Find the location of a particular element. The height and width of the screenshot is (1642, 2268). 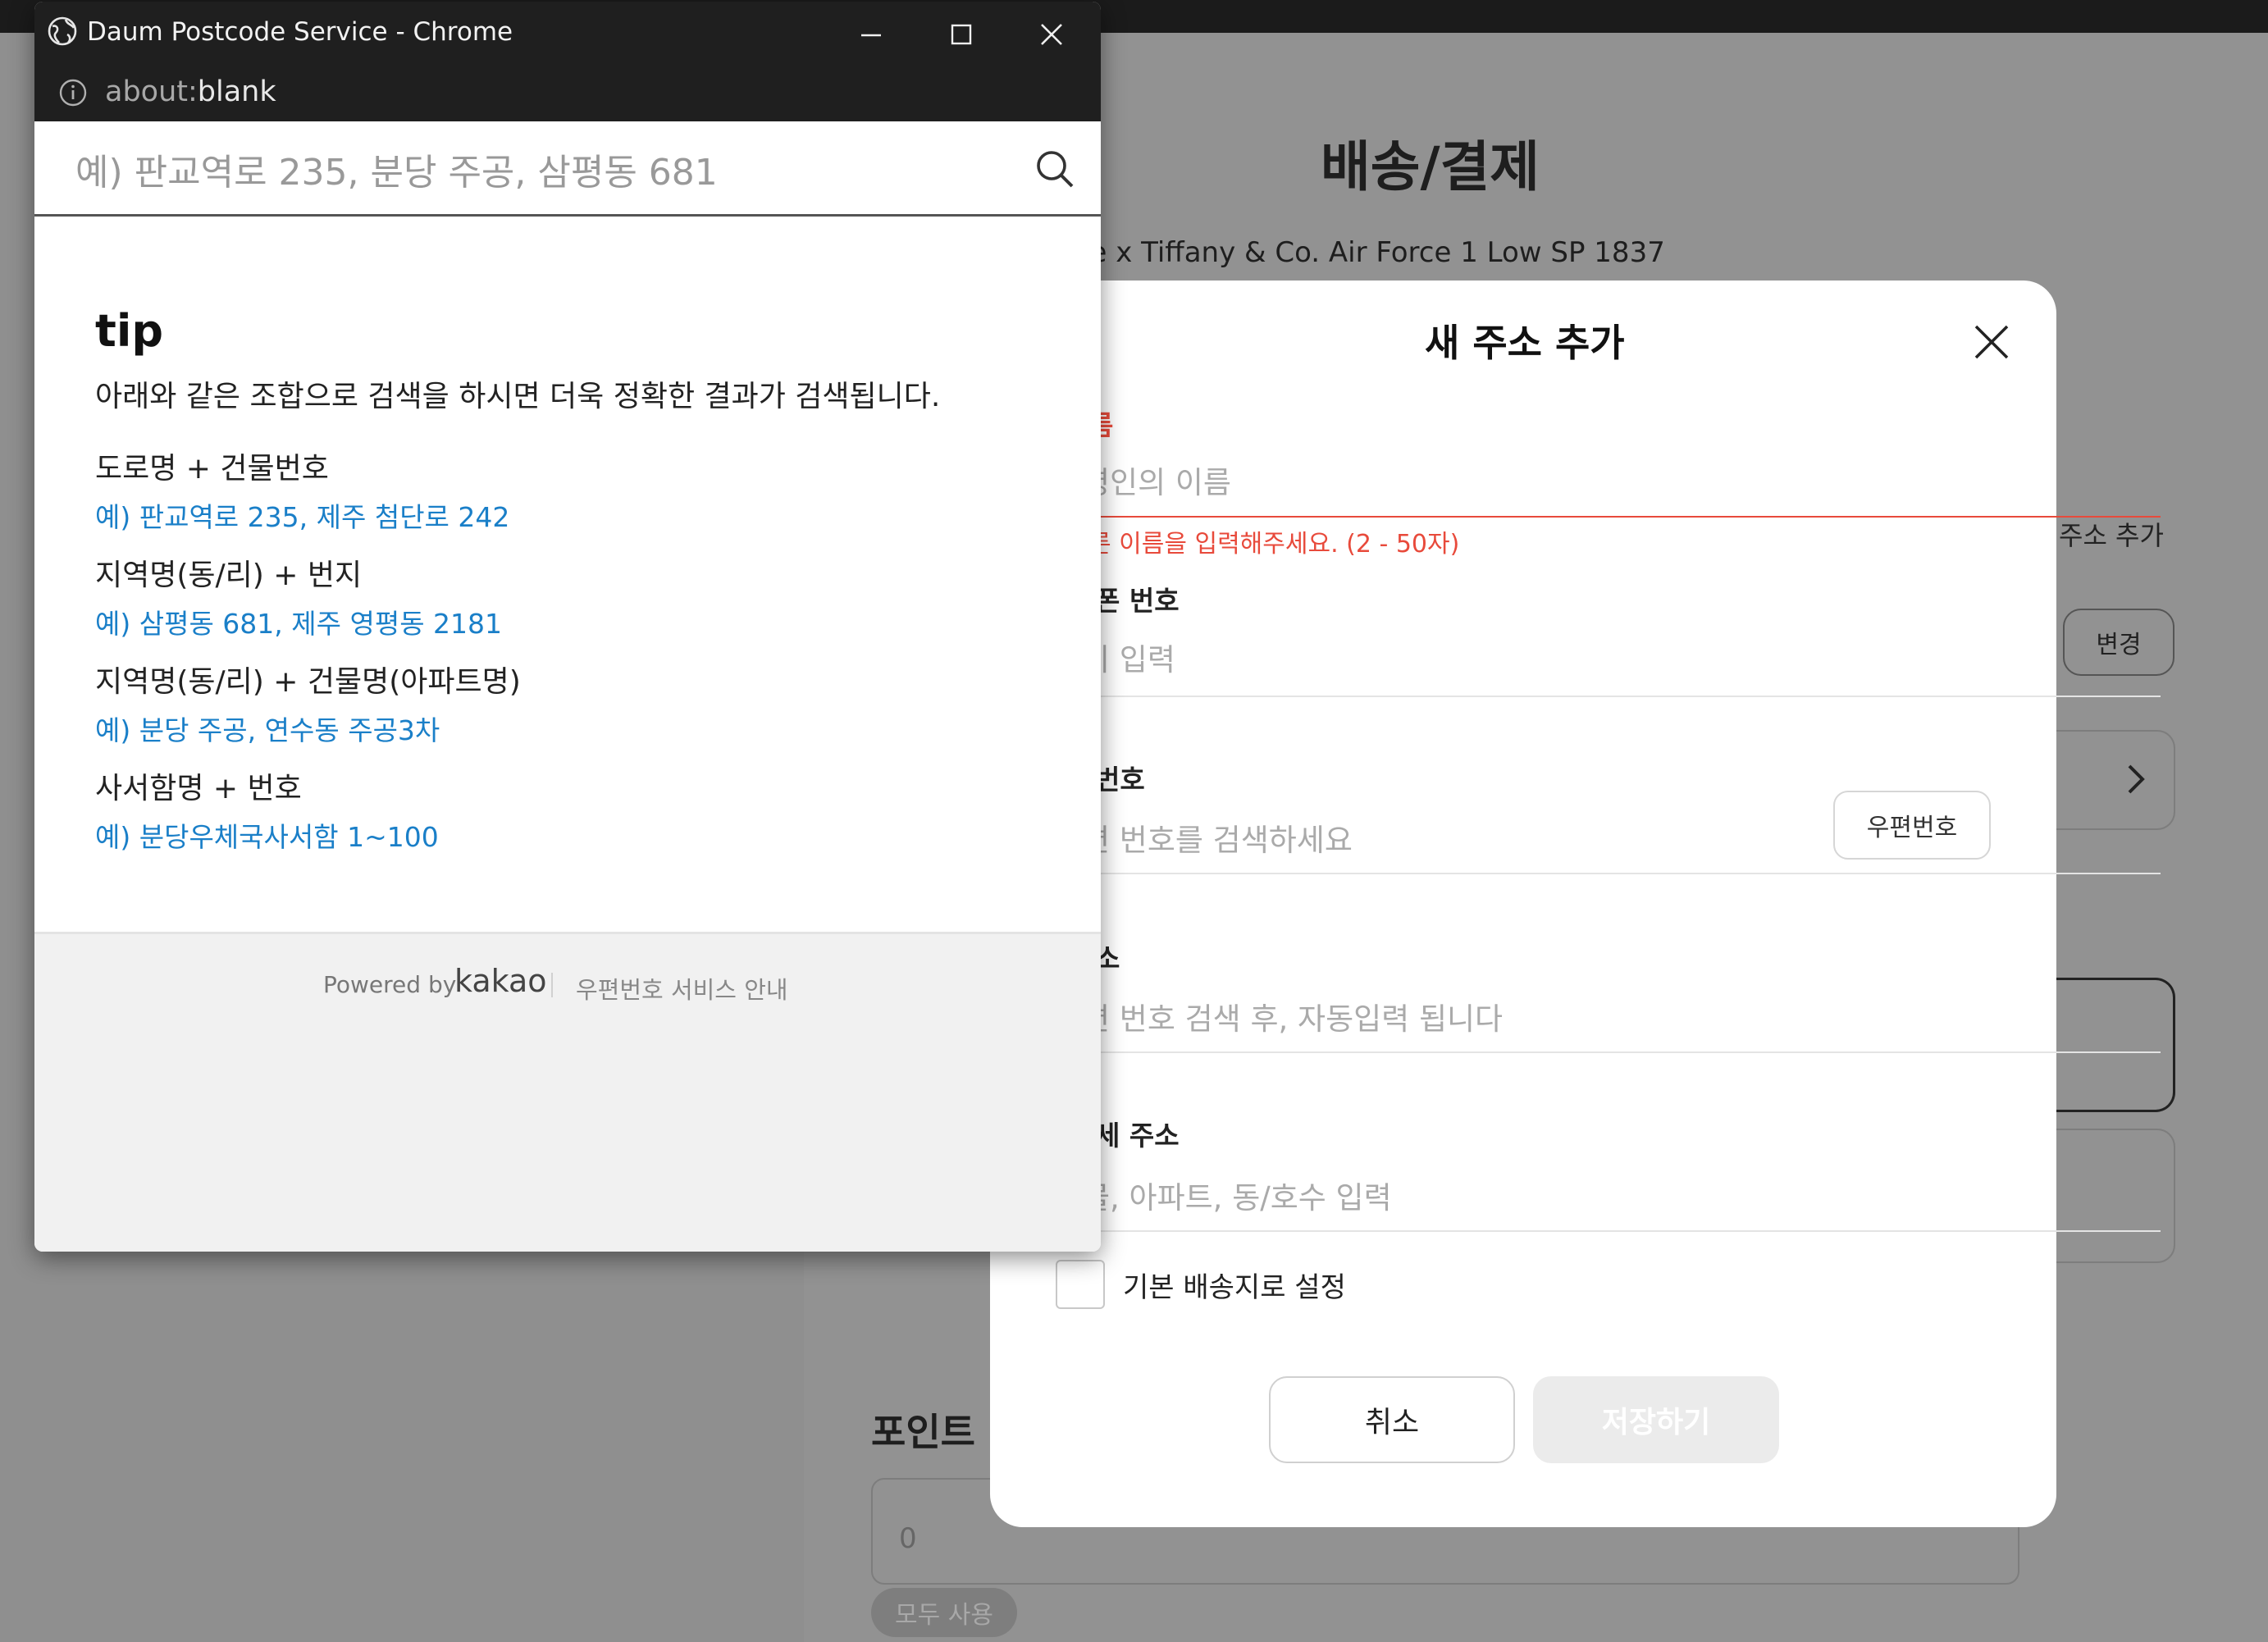

kakao-logo: kakao is located at coordinates (501, 981).